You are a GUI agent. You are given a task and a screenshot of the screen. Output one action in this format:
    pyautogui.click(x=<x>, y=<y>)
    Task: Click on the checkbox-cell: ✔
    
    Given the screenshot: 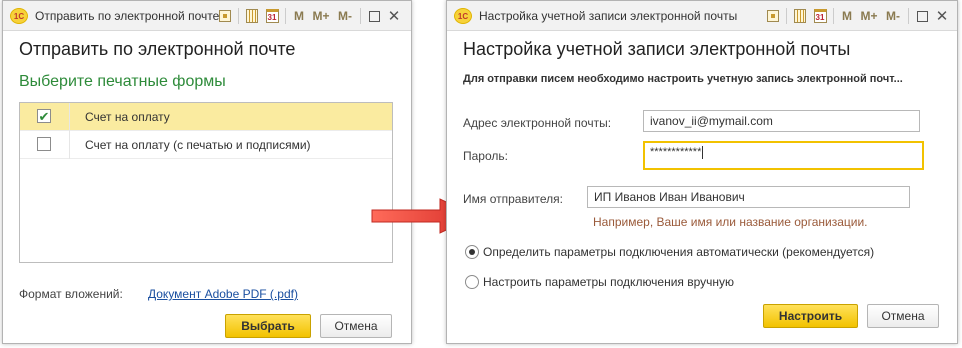 What is the action you would take?
    pyautogui.click(x=45, y=117)
    